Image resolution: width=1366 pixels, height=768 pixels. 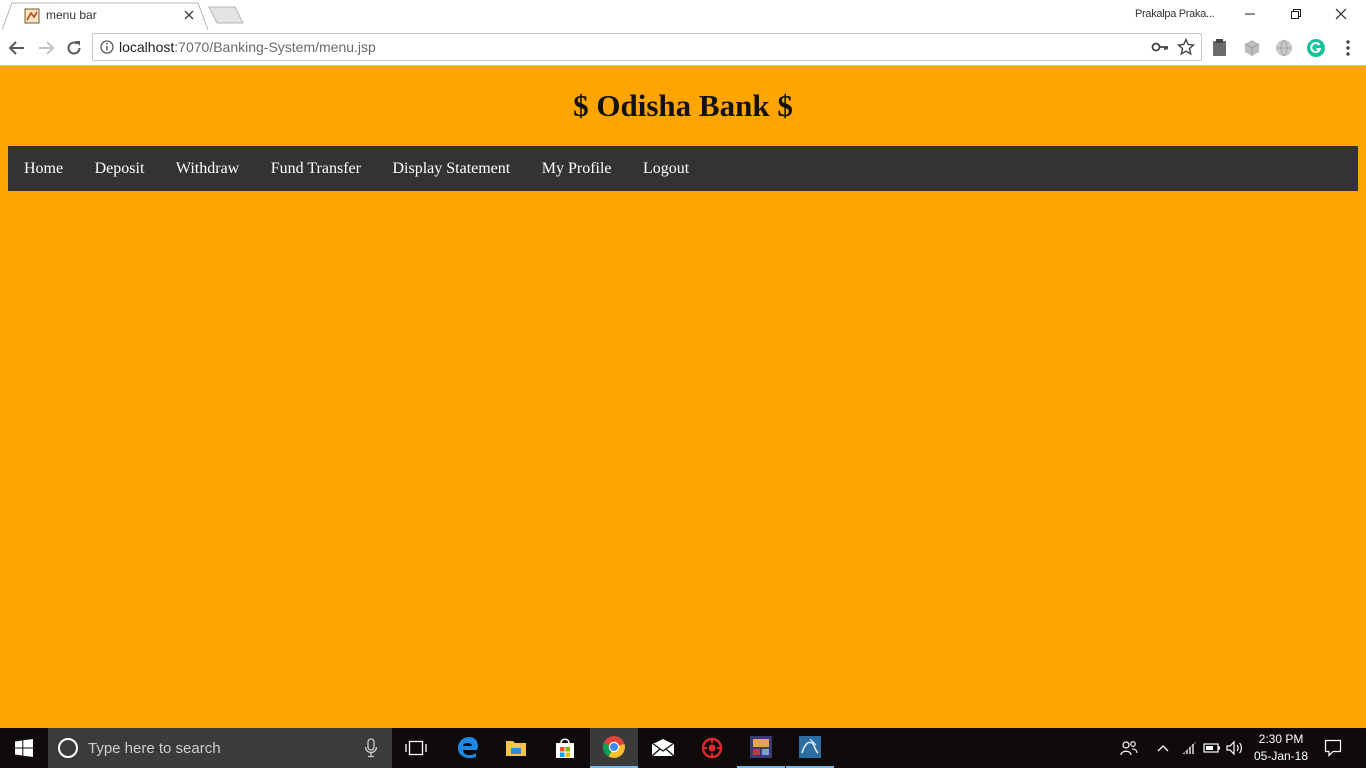 I want to click on taskbar-mysql-workbench, so click(x=810, y=748).